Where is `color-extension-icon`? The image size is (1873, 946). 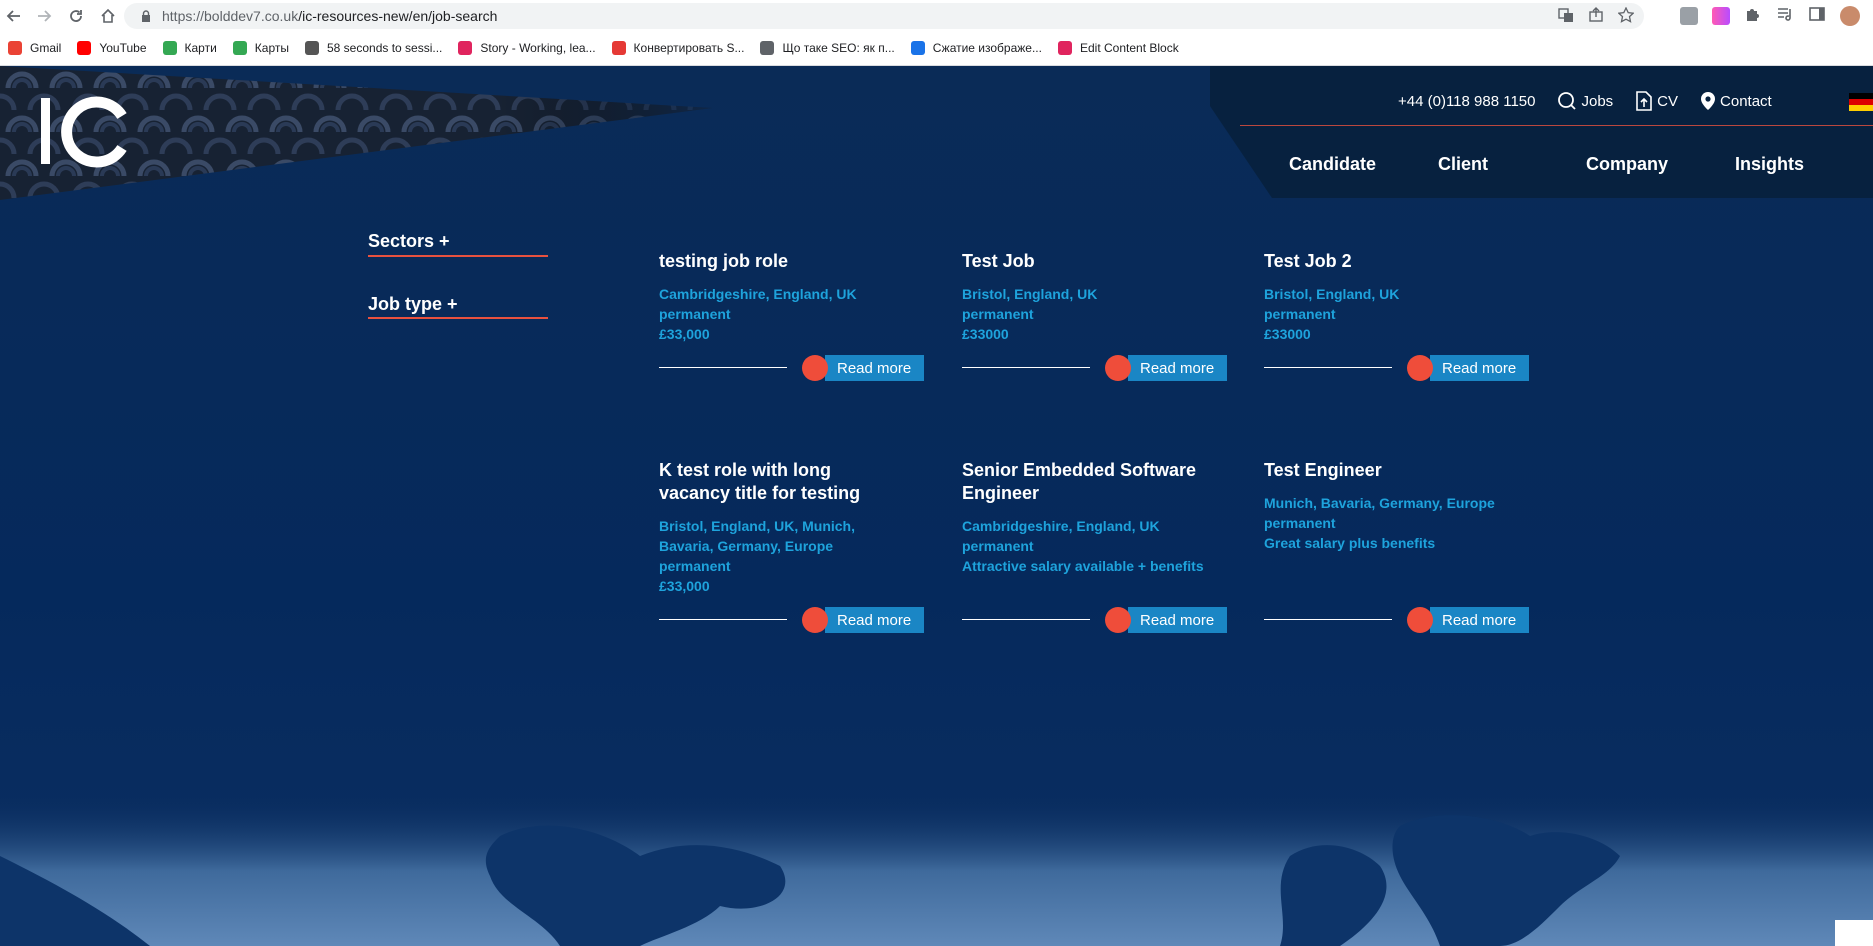 color-extension-icon is located at coordinates (1721, 16).